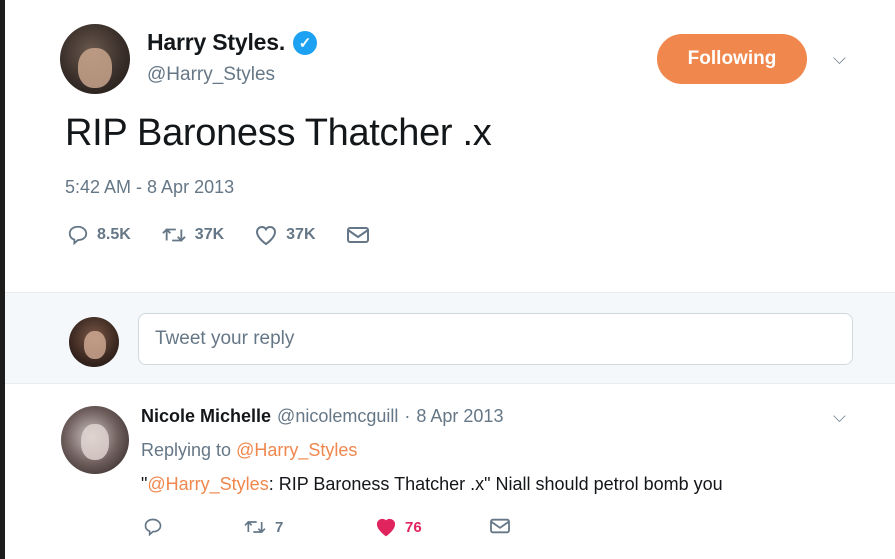  Describe the element at coordinates (206, 416) in the screenshot. I see `reply-display-name: Nicole Michelle` at that location.